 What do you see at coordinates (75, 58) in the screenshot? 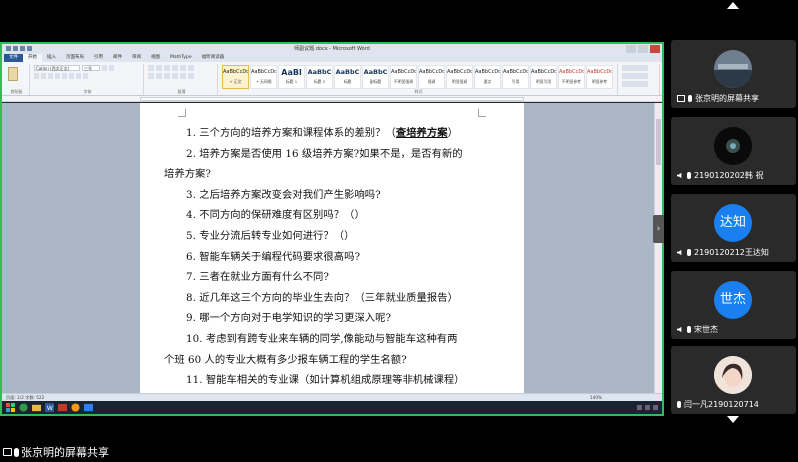
I see `tab-layout: 页面布局` at bounding box center [75, 58].